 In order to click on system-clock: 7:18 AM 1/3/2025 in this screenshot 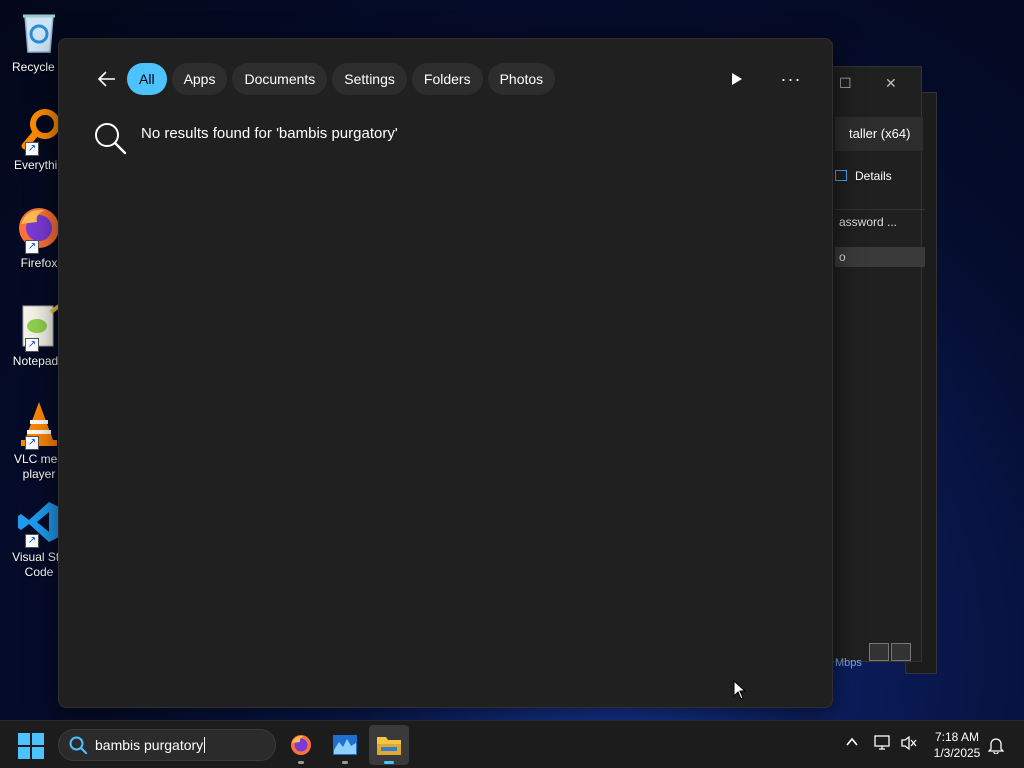, I will do `click(957, 745)`.